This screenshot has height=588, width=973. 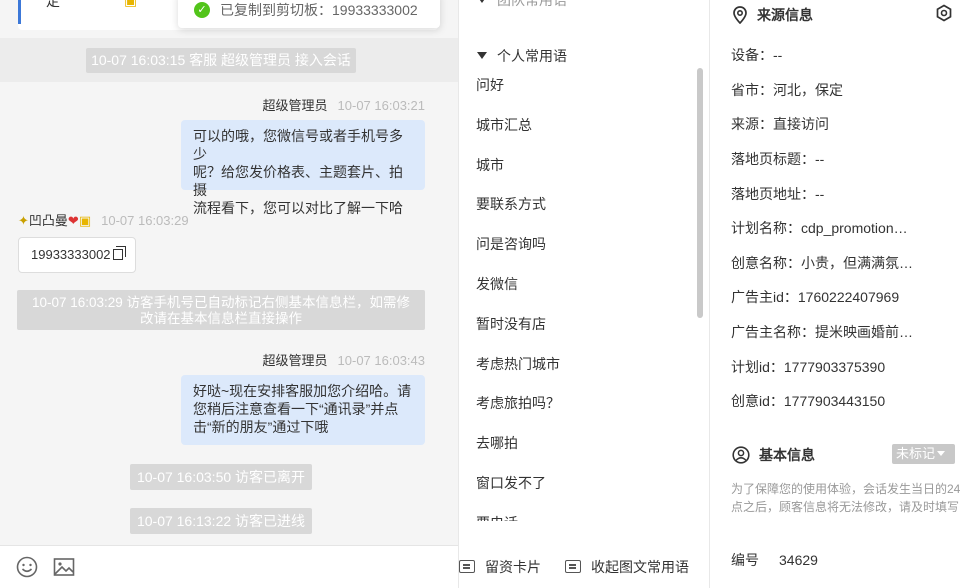 What do you see at coordinates (825, 263) in the screenshot?
I see `info-creative-name: 创意名称：小贵，但满满氛围感` at bounding box center [825, 263].